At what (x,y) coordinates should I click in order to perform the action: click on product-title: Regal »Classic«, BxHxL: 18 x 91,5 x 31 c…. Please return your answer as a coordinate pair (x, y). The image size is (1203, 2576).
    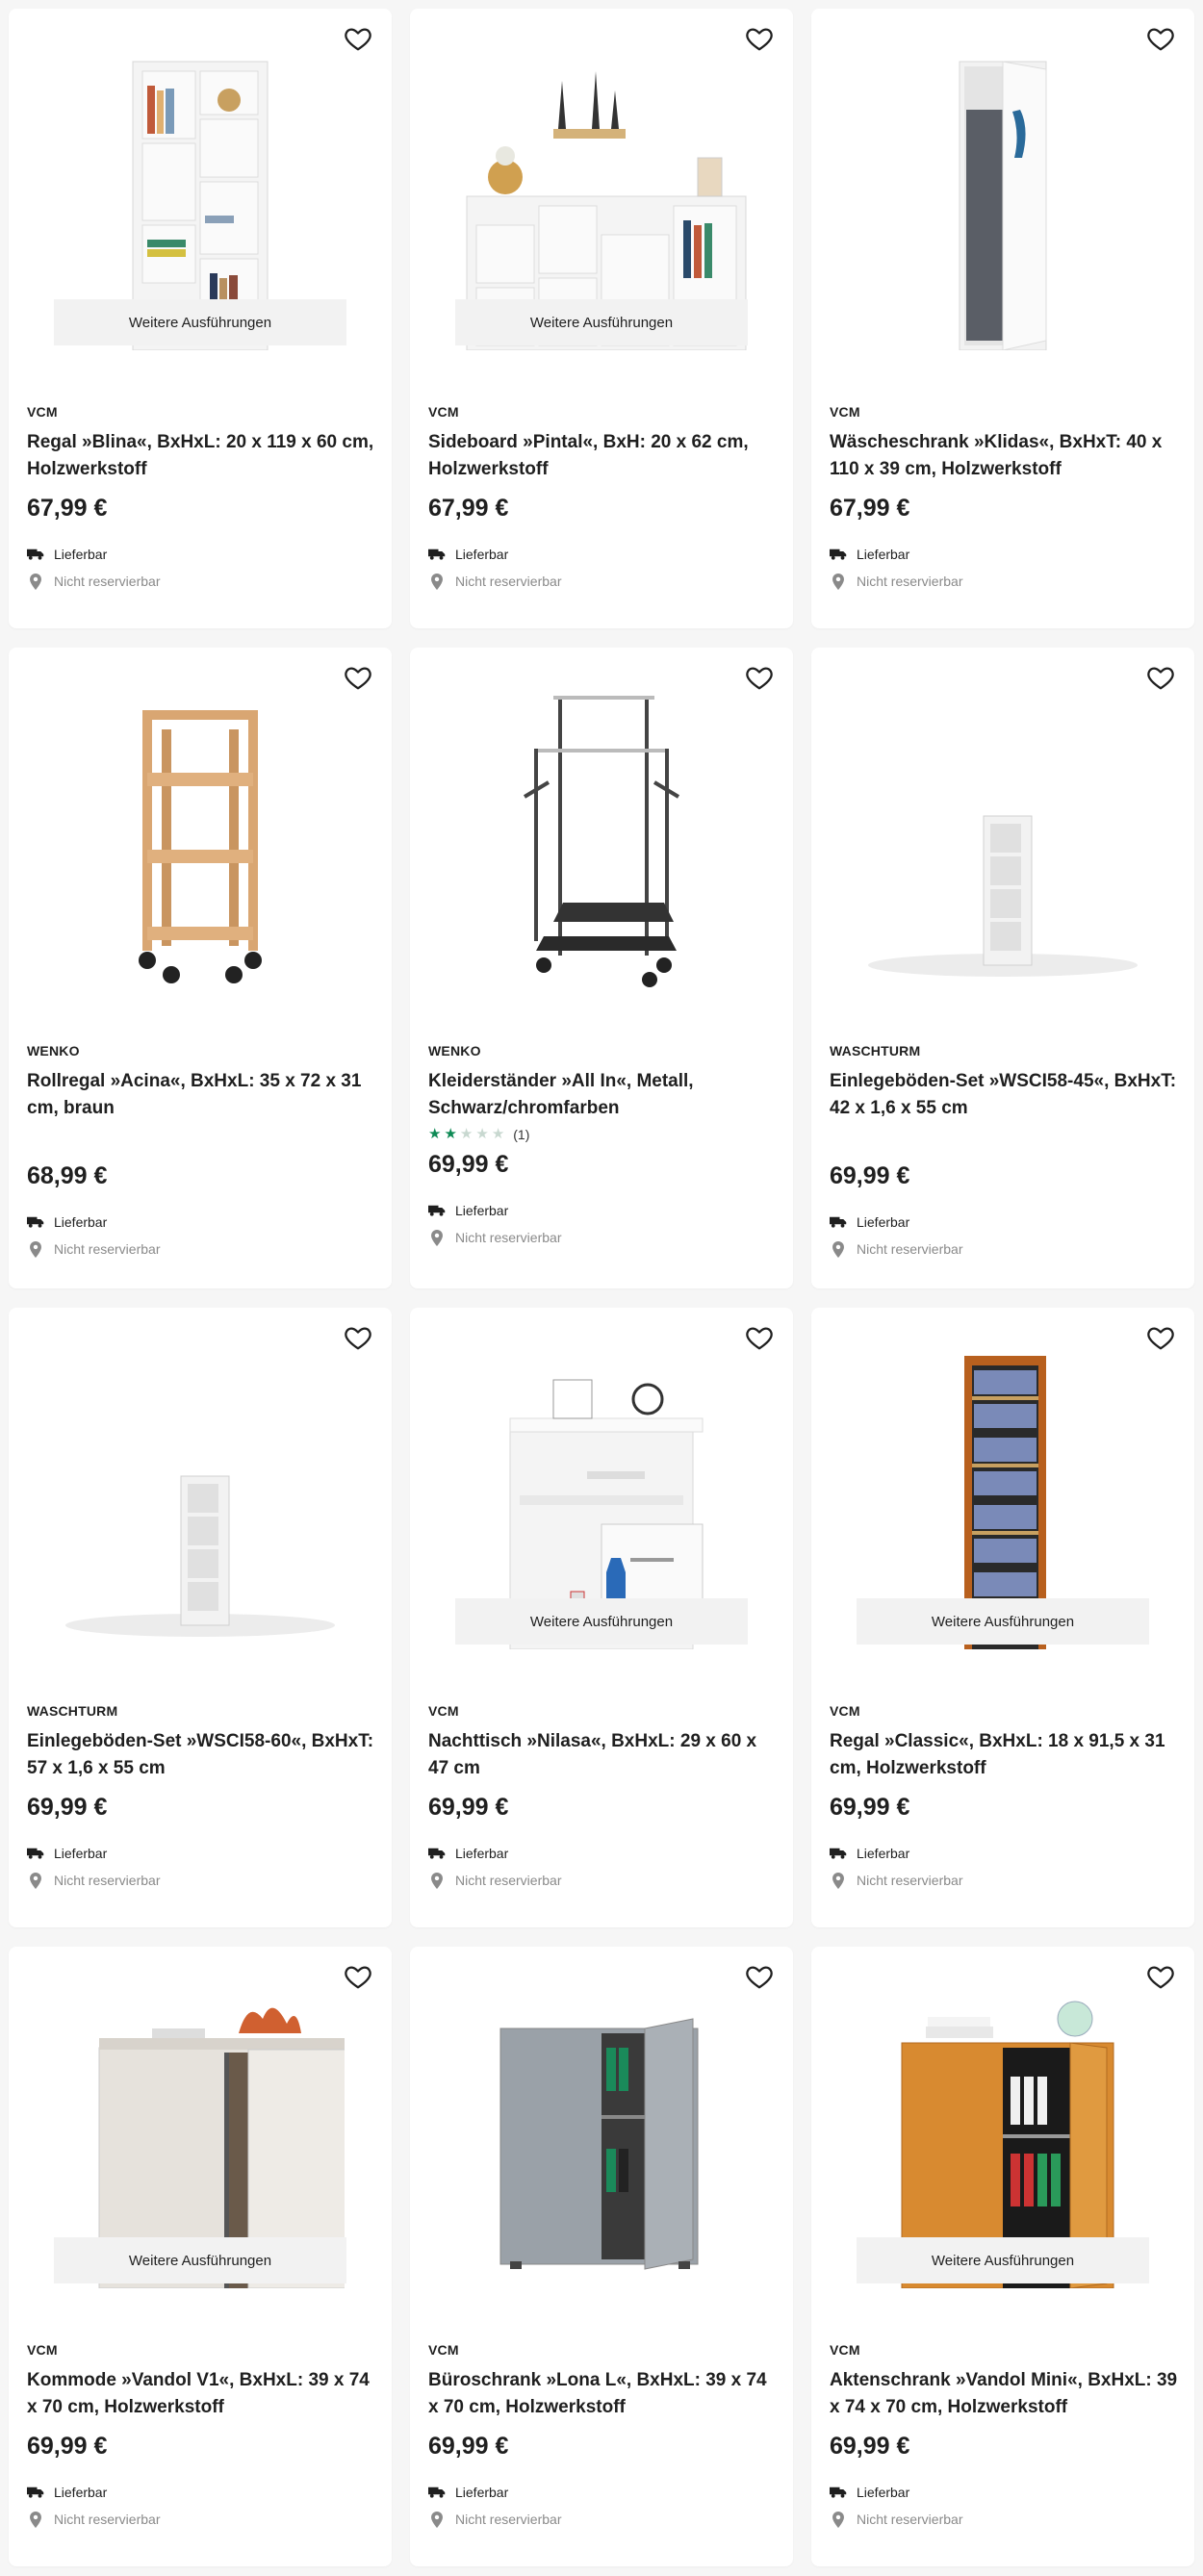
    Looking at the image, I should click on (1005, 1755).